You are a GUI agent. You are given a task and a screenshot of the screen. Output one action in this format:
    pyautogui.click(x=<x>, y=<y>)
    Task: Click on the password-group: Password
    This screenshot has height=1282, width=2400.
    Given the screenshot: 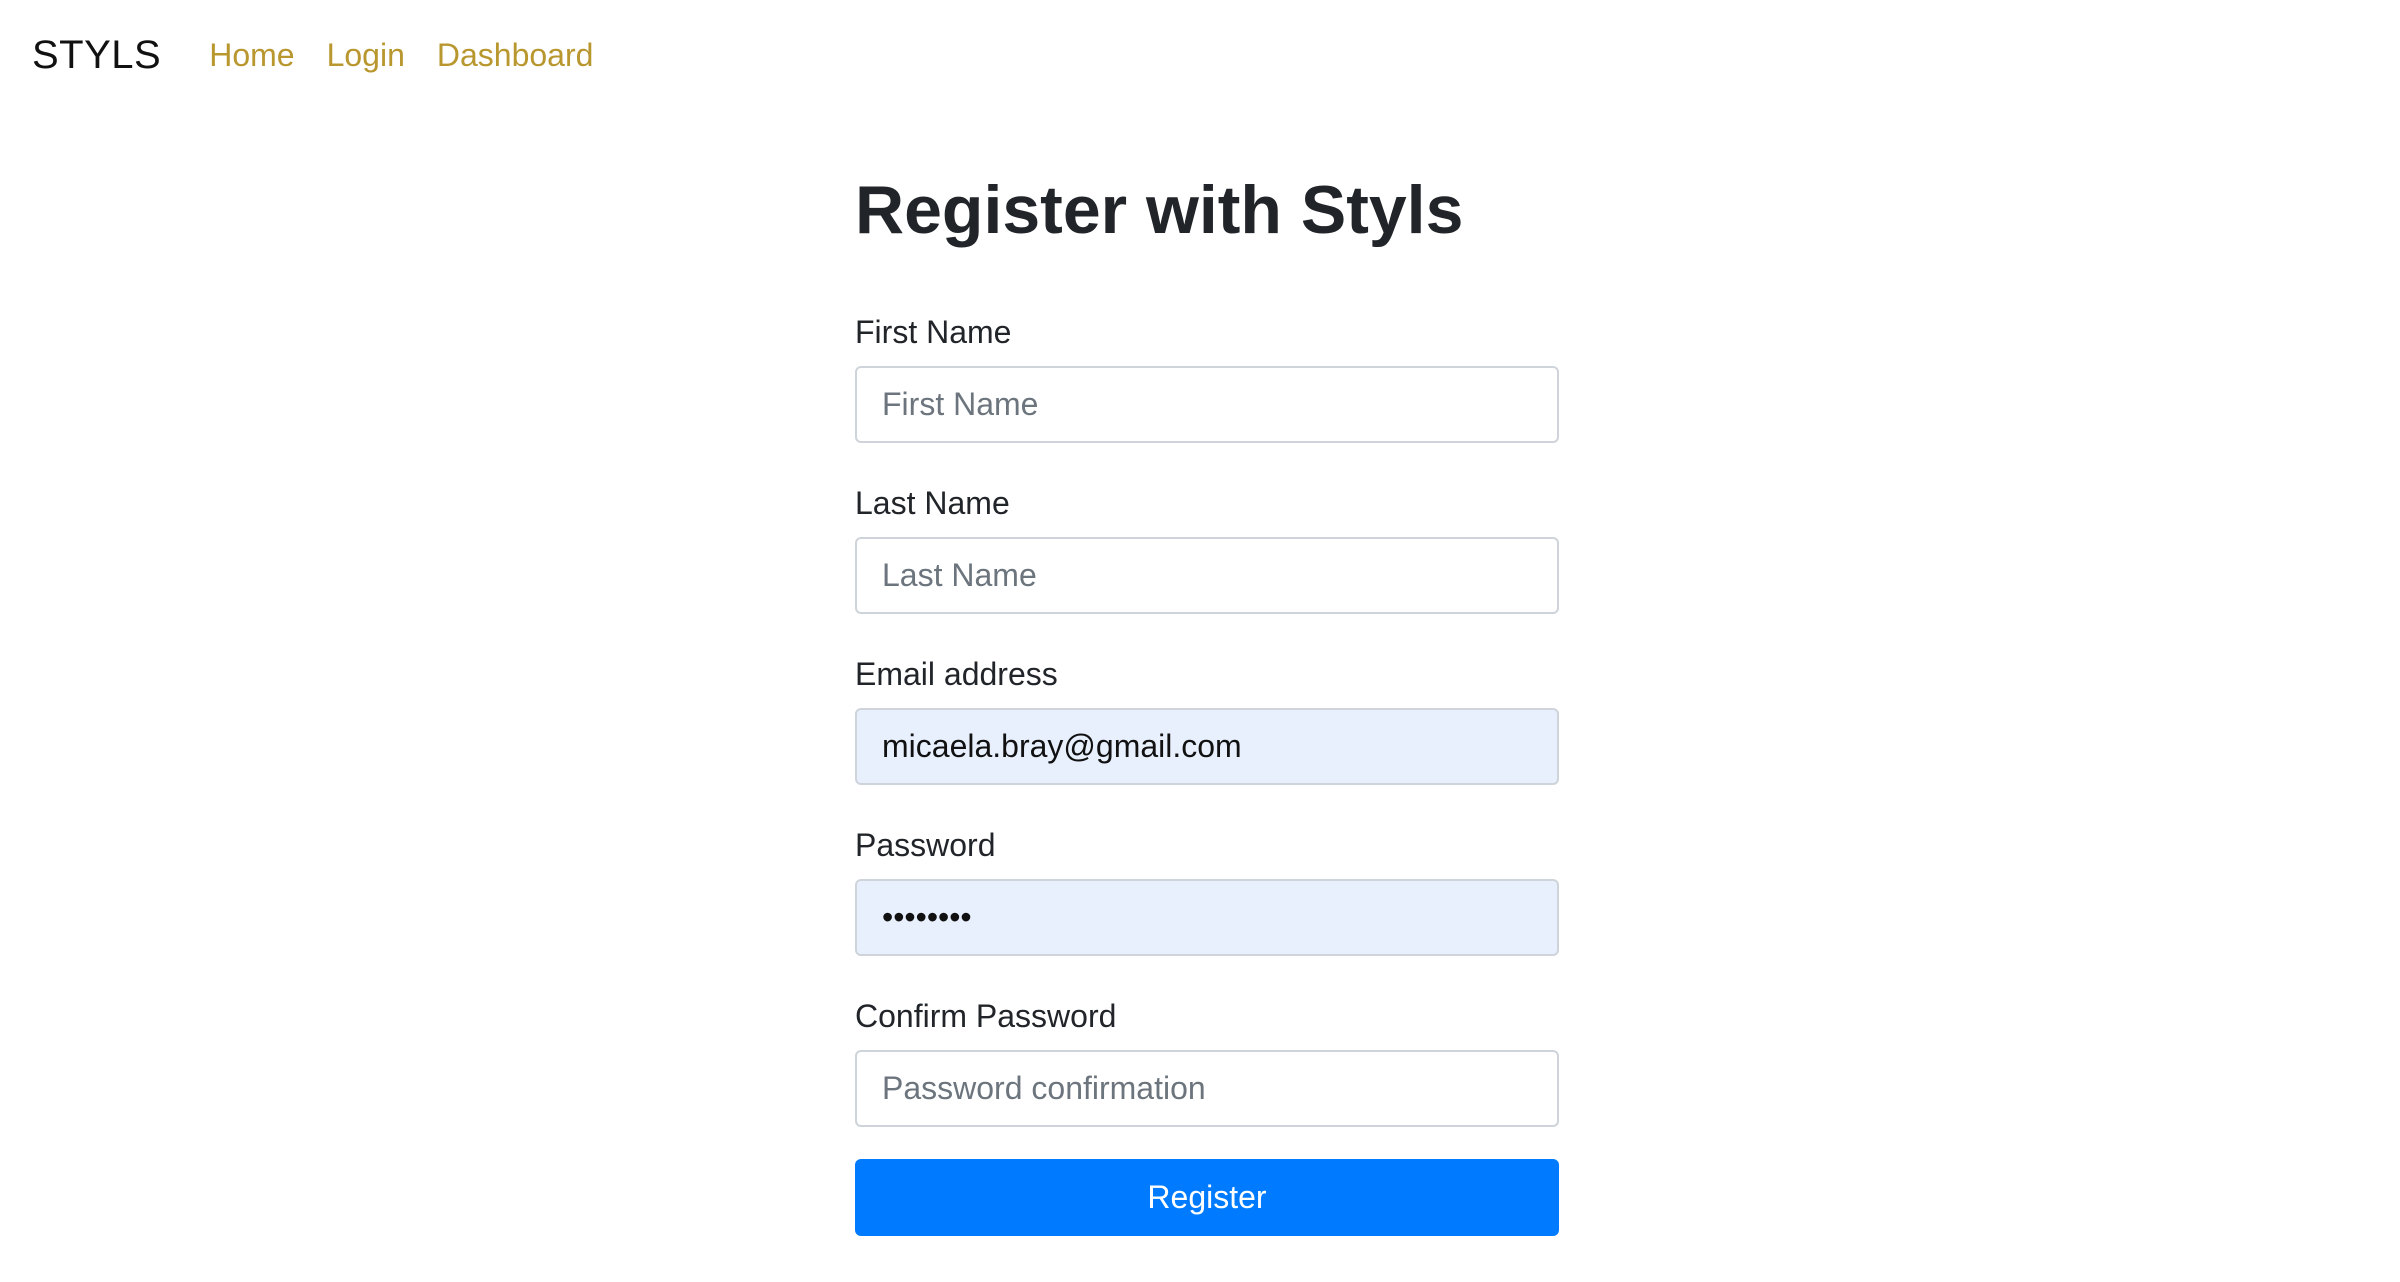 What is the action you would take?
    pyautogui.click(x=1207, y=890)
    